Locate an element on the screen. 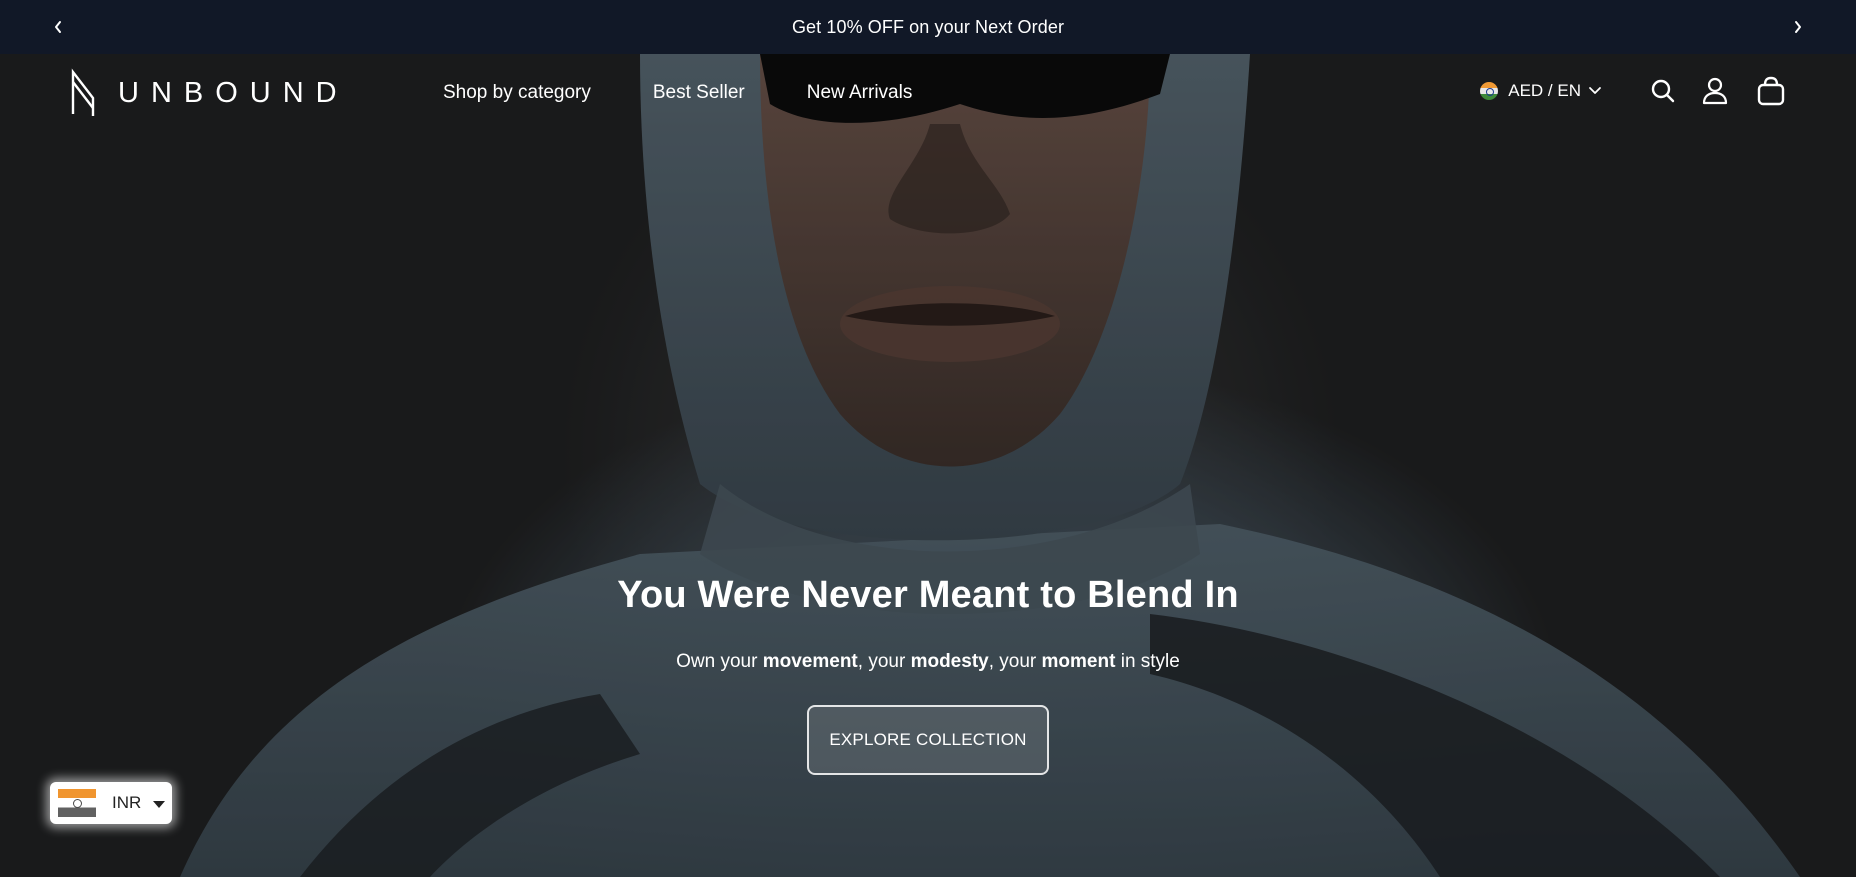 This screenshot has height=877, width=1856. unbound-logo-icon is located at coordinates (83, 92).